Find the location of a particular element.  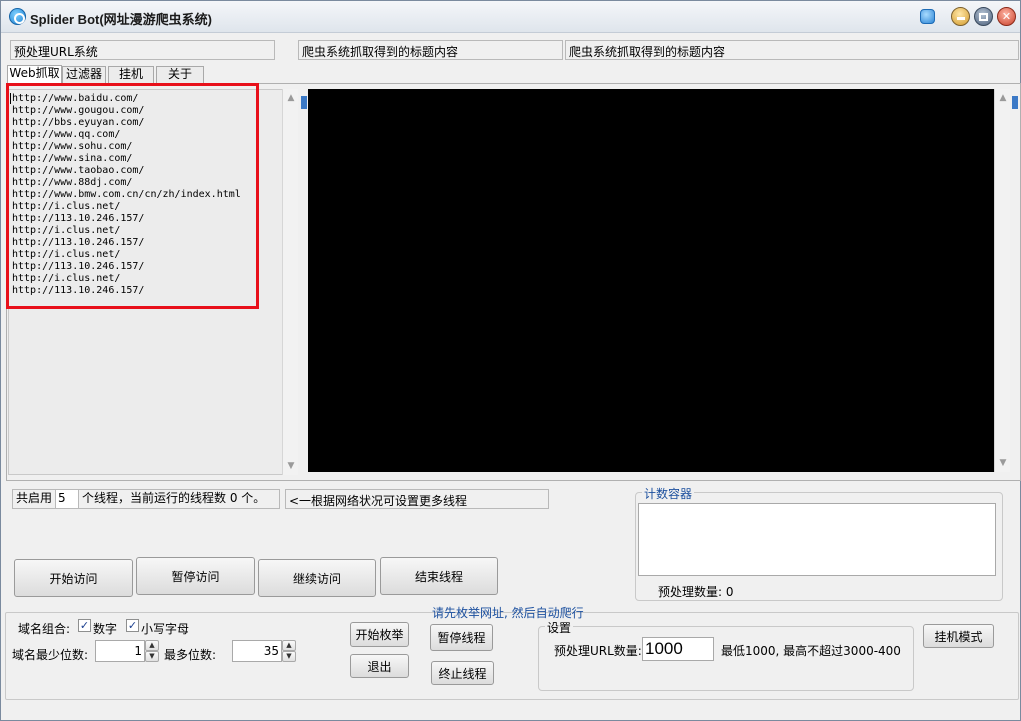

digits-label: 数字 is located at coordinates (105, 629).